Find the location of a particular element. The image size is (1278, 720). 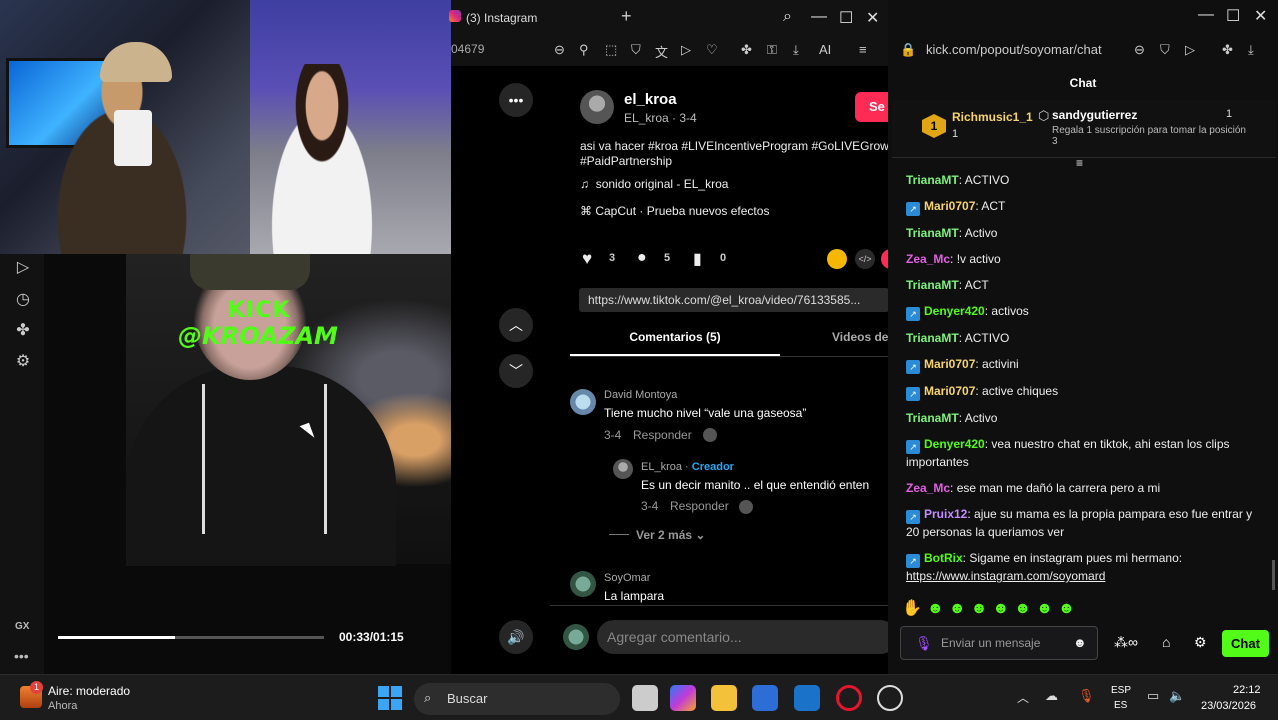

chat-send-button: Chat is located at coordinates (1245, 643).